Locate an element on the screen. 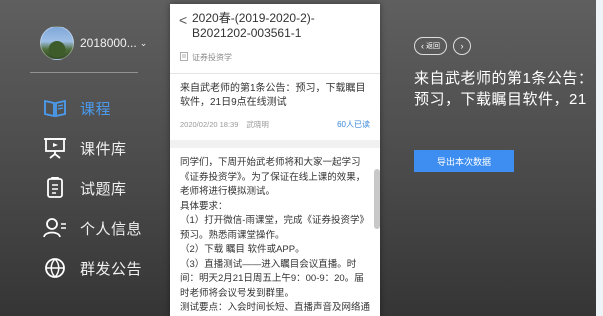  sidebar-item-courseware: 课件库 is located at coordinates (75, 148).